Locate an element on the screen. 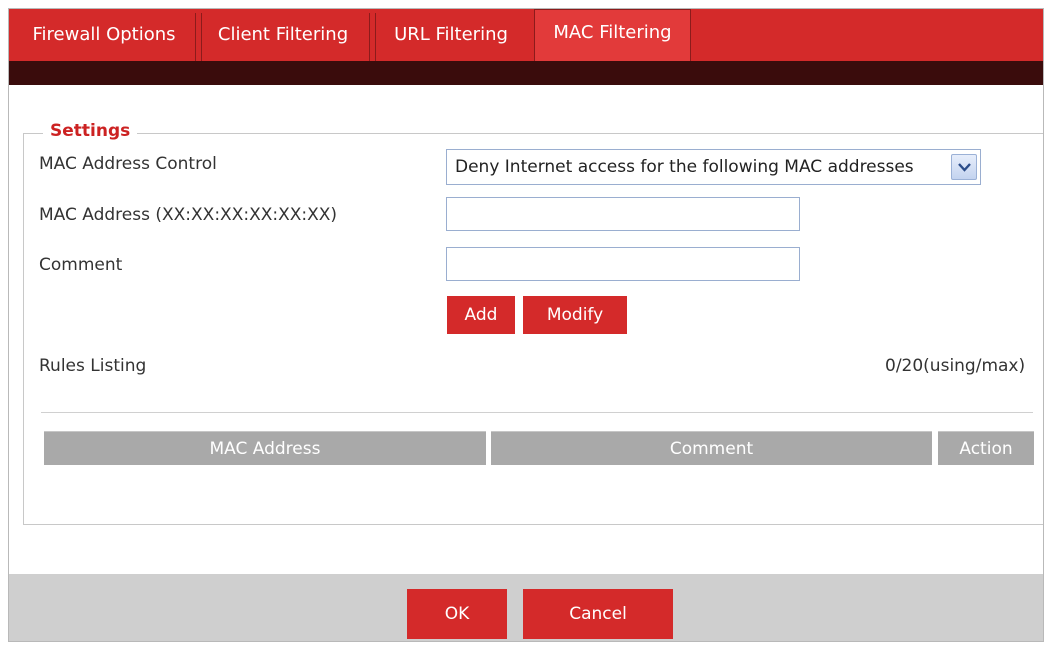 This screenshot has height=645, width=1048. comment-input is located at coordinates (623, 264).